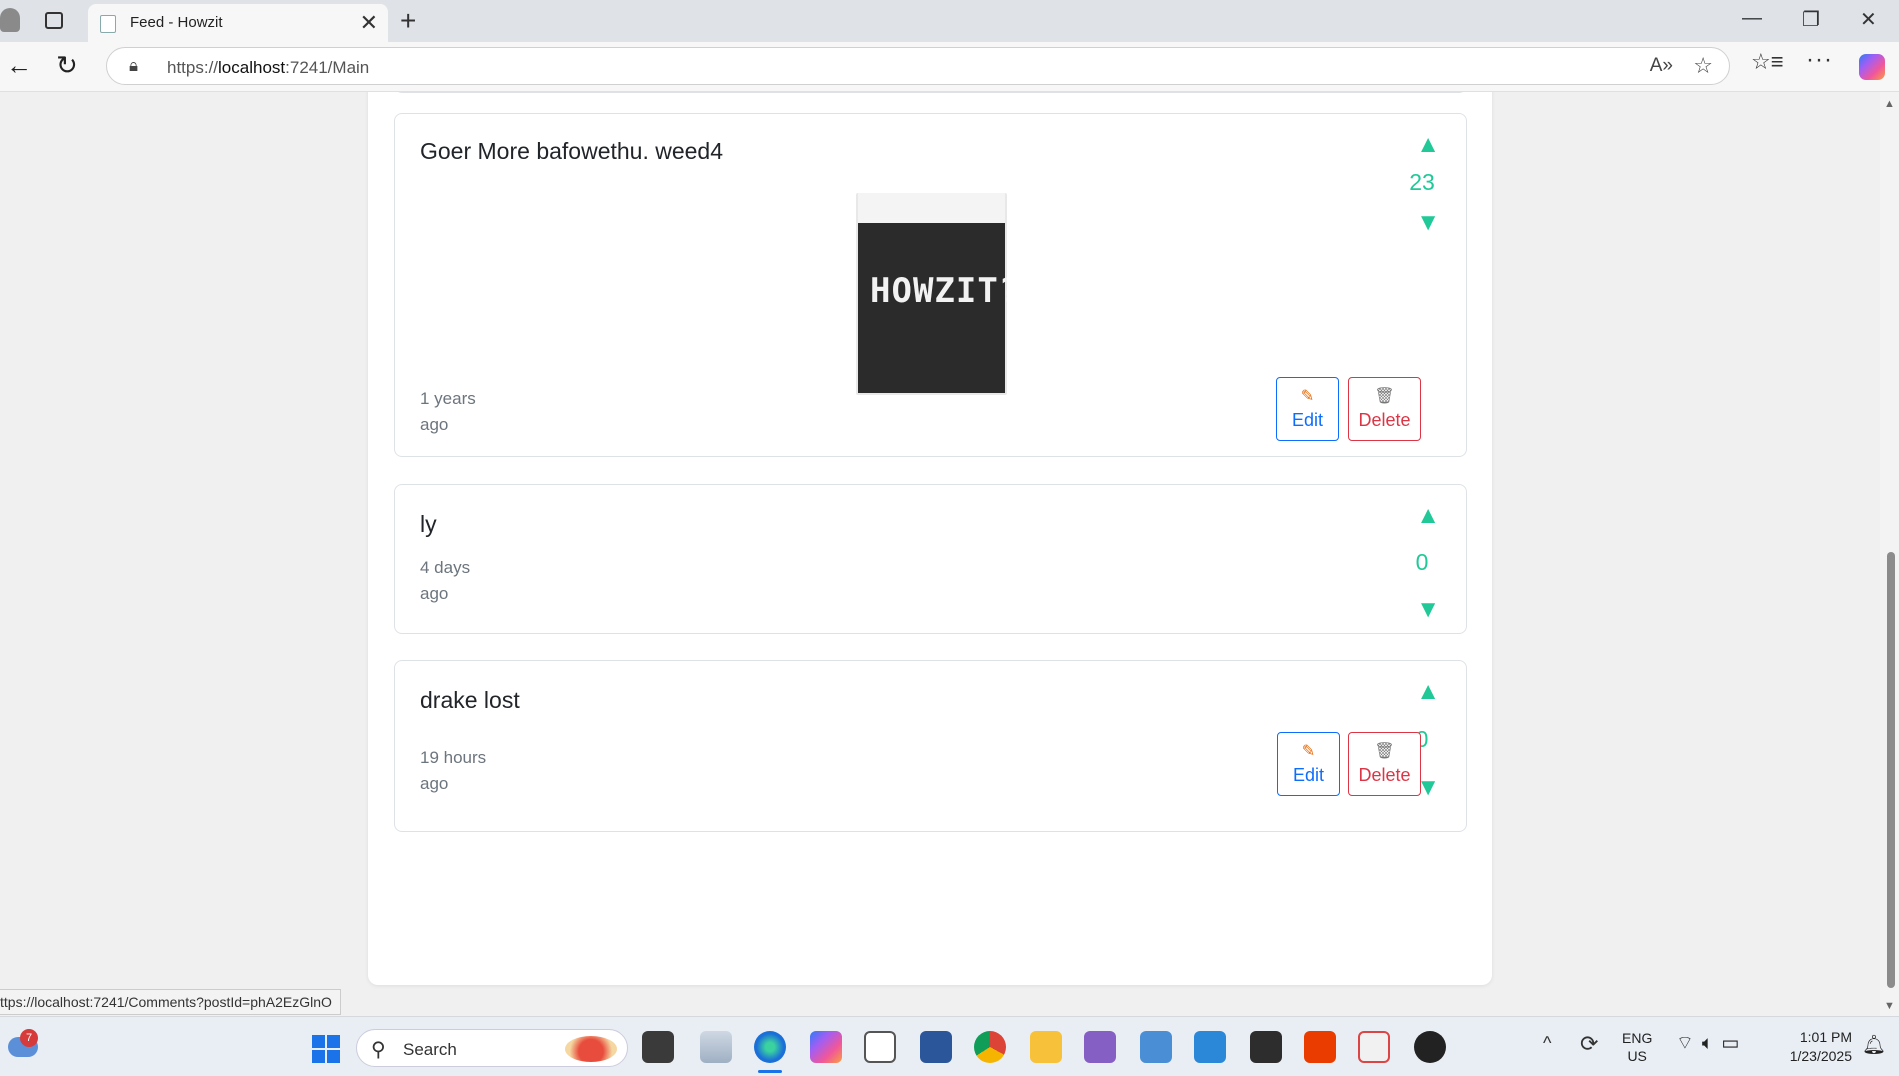 The image size is (1899, 1076). I want to click on sync-icon: ⟳, so click(1589, 1044).